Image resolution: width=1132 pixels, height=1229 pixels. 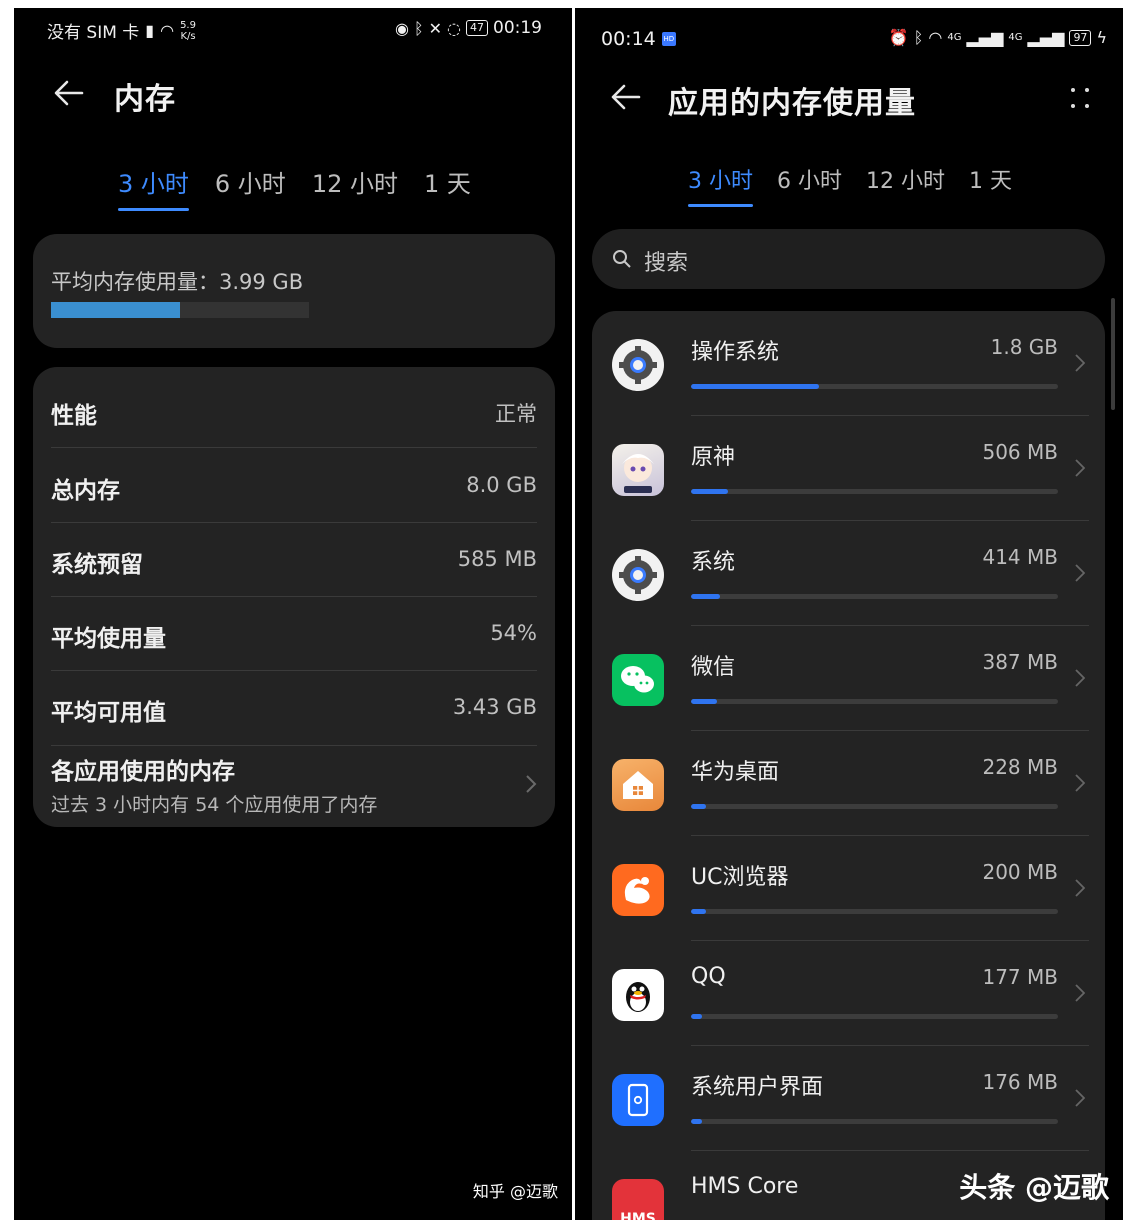 What do you see at coordinates (1020, 977) in the screenshot?
I see `app-size: 177 MB` at bounding box center [1020, 977].